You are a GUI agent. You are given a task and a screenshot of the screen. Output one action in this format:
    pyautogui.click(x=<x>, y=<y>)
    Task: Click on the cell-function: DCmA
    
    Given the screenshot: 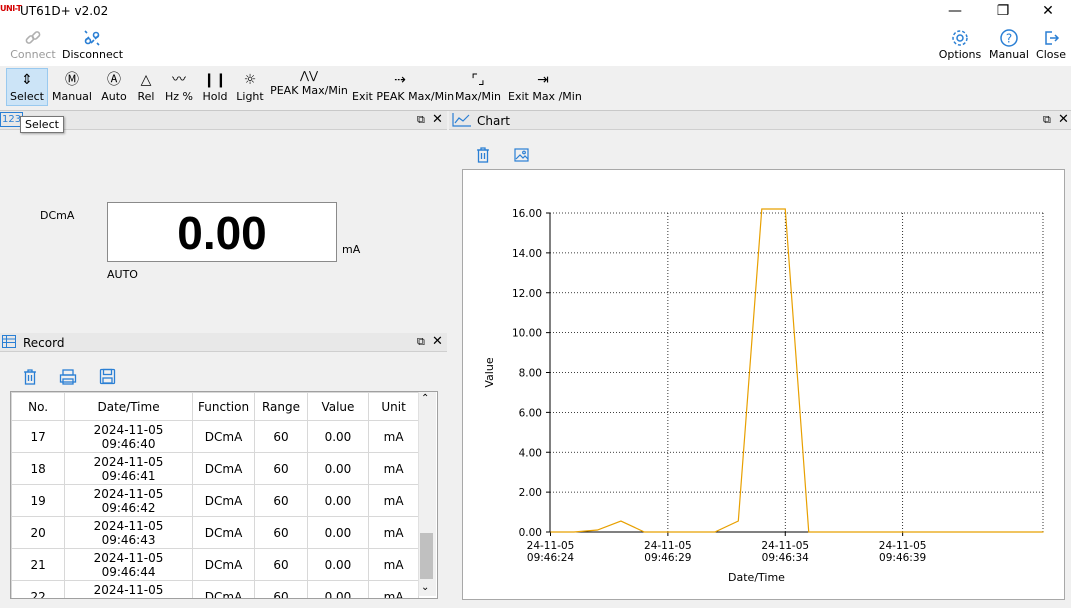 What is the action you would take?
    pyautogui.click(x=223, y=589)
    